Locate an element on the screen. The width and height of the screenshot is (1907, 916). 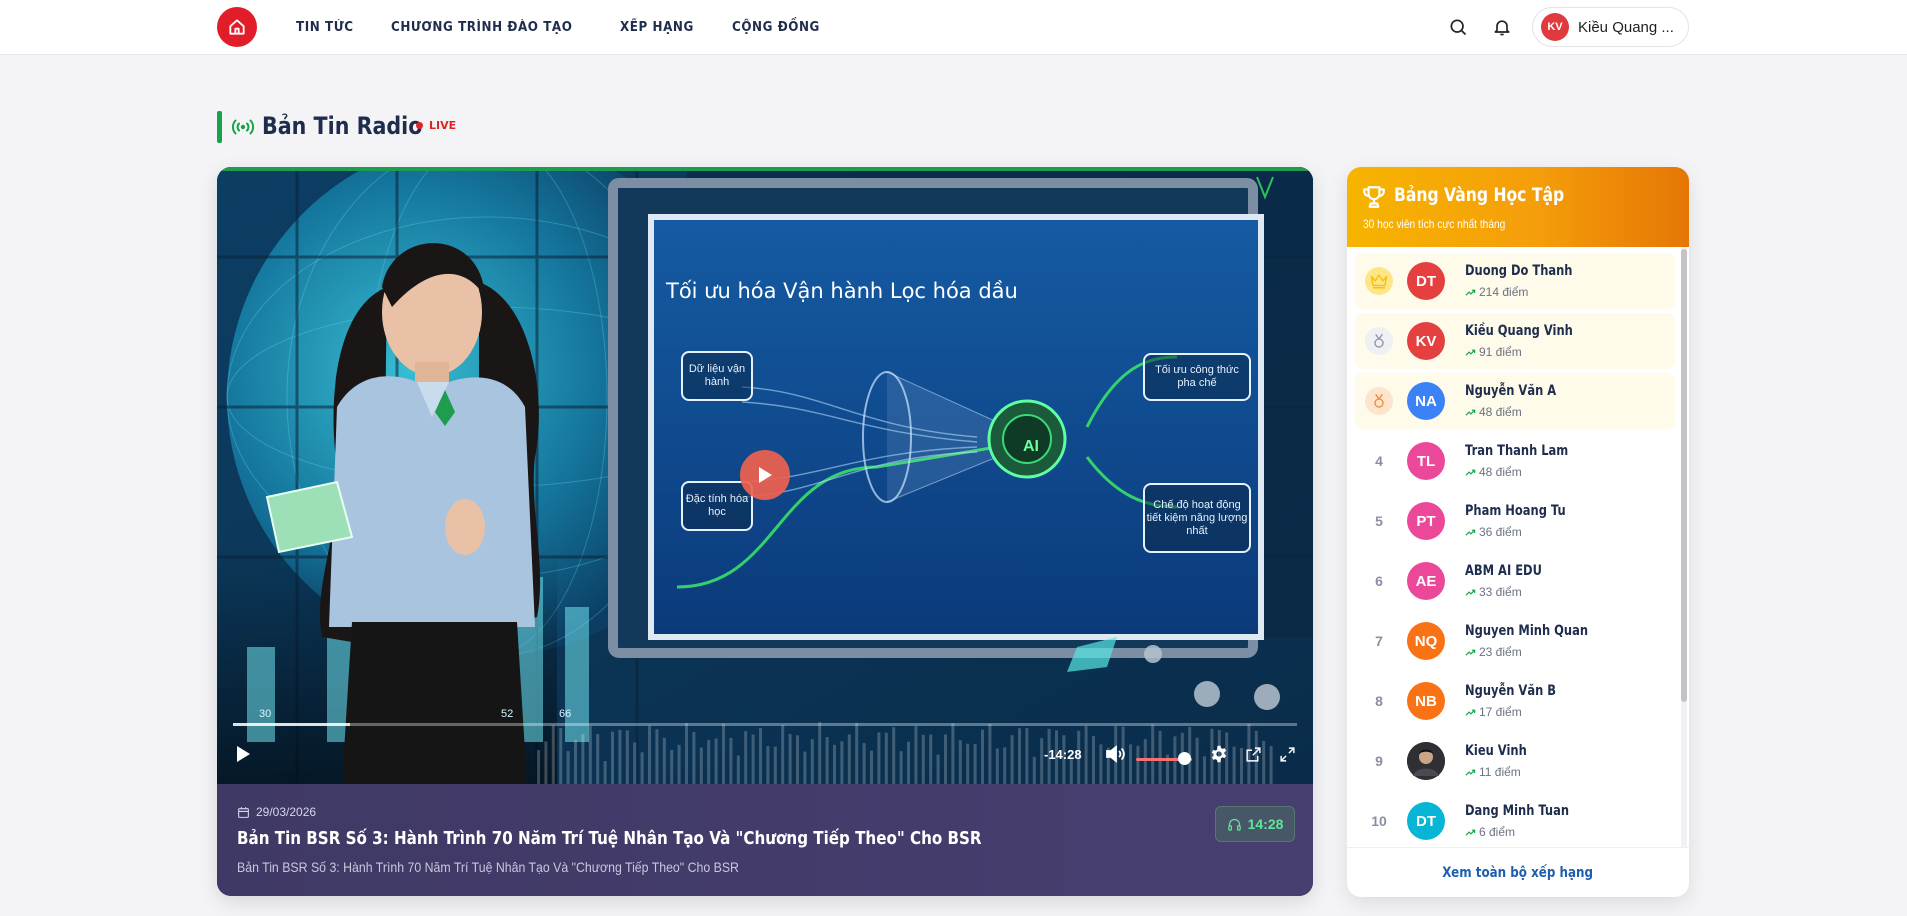
popout-button is located at coordinates (1253, 754).